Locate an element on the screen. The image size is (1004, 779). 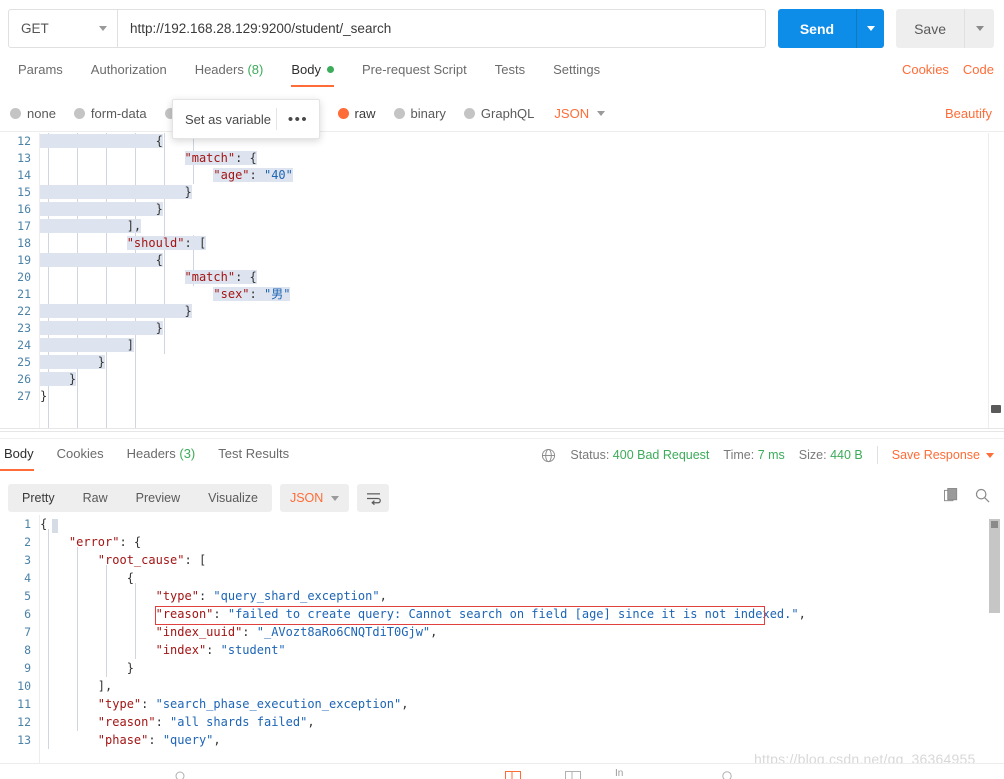
send-button: Send is located at coordinates (817, 28).